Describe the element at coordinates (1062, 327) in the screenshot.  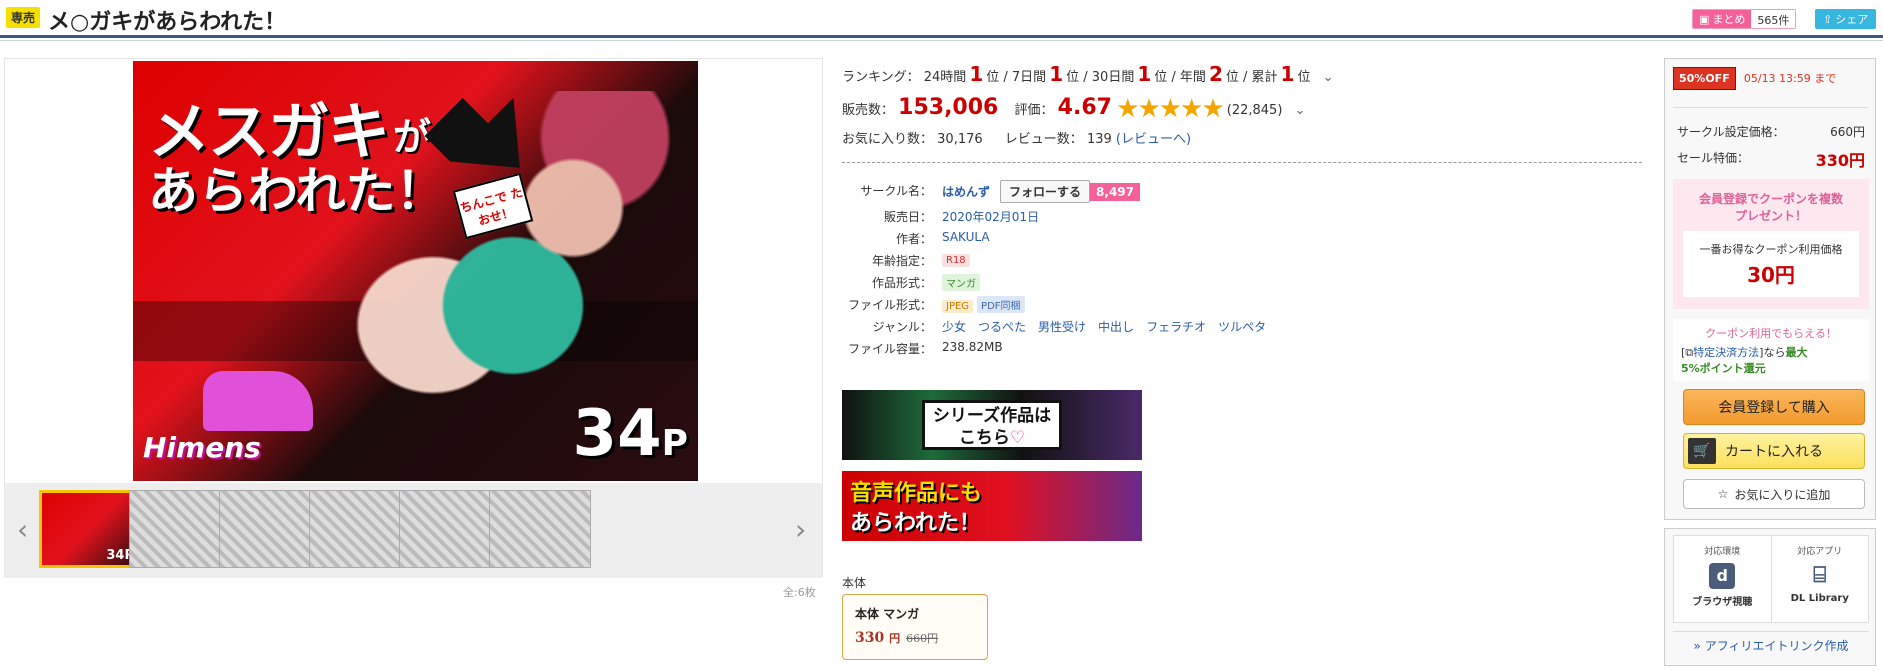
I see `genre-link: 男性受け` at that location.